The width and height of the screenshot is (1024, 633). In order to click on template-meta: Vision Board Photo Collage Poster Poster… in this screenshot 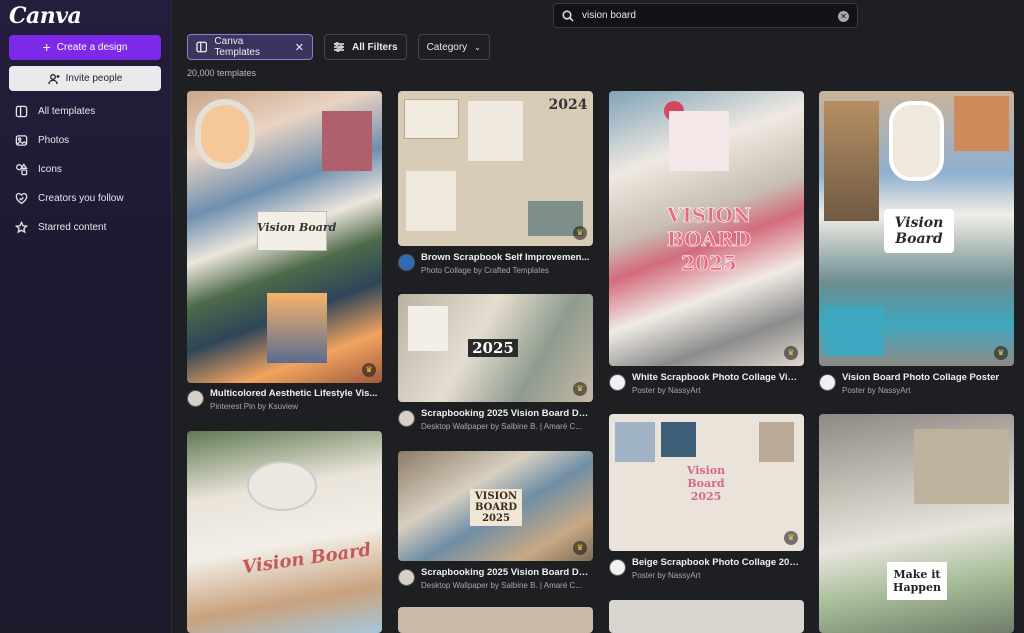, I will do `click(915, 383)`.